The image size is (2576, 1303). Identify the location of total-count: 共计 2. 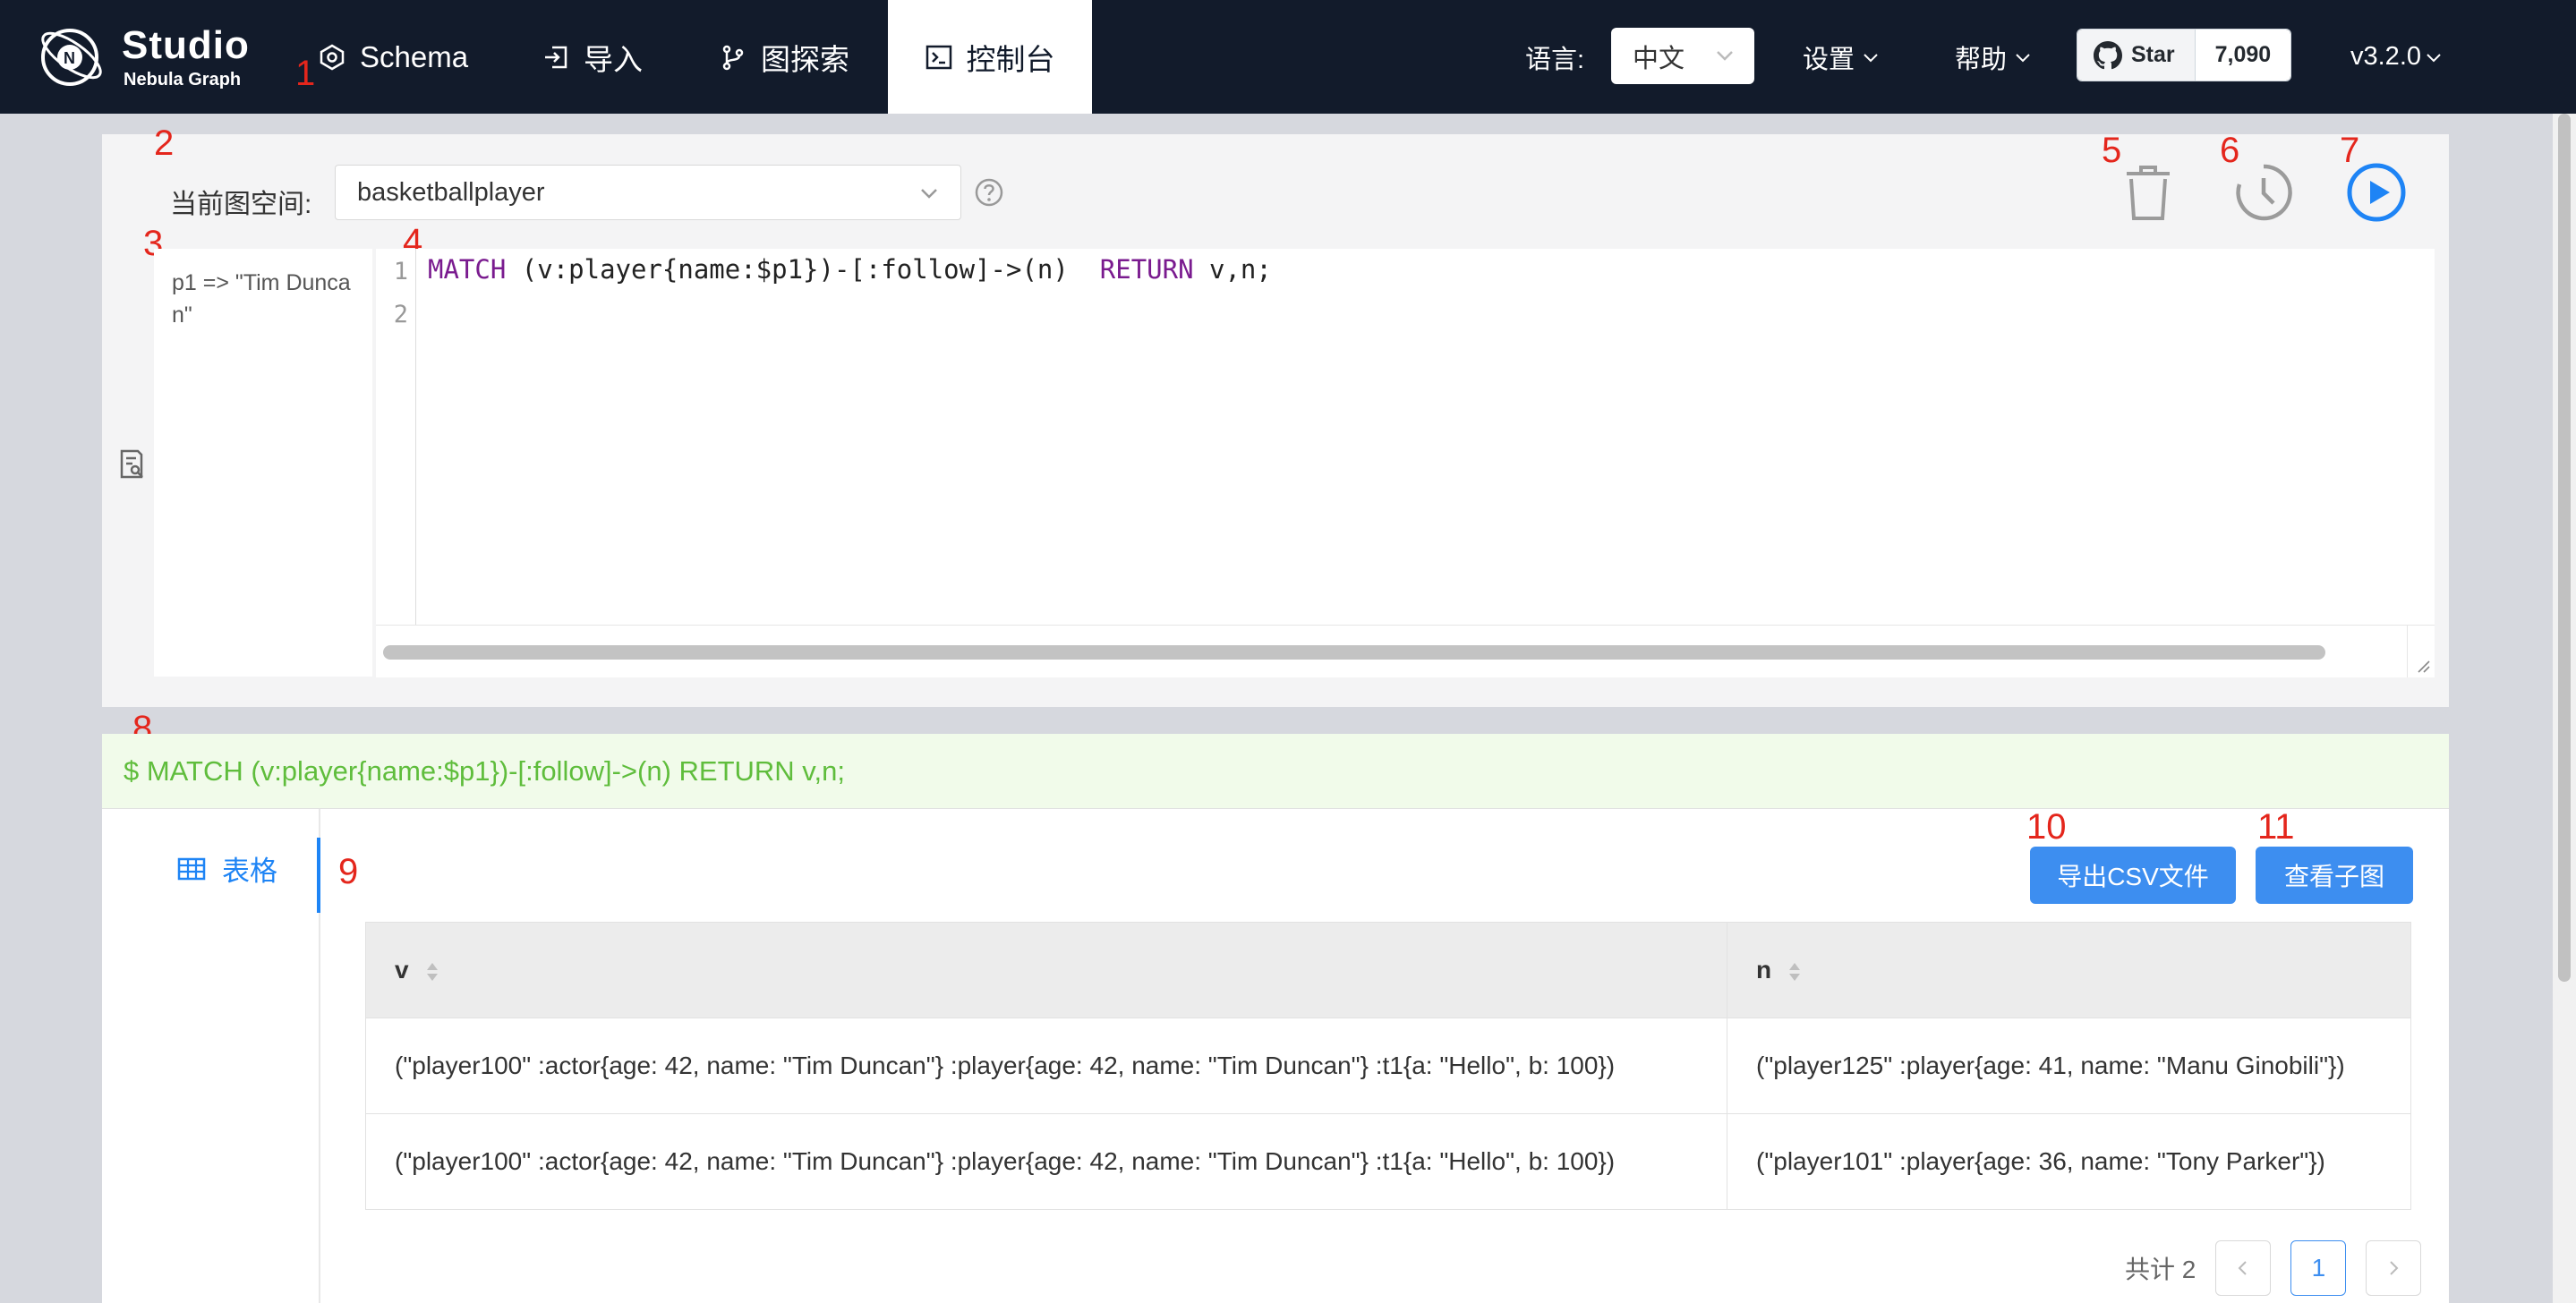
(2160, 1269).